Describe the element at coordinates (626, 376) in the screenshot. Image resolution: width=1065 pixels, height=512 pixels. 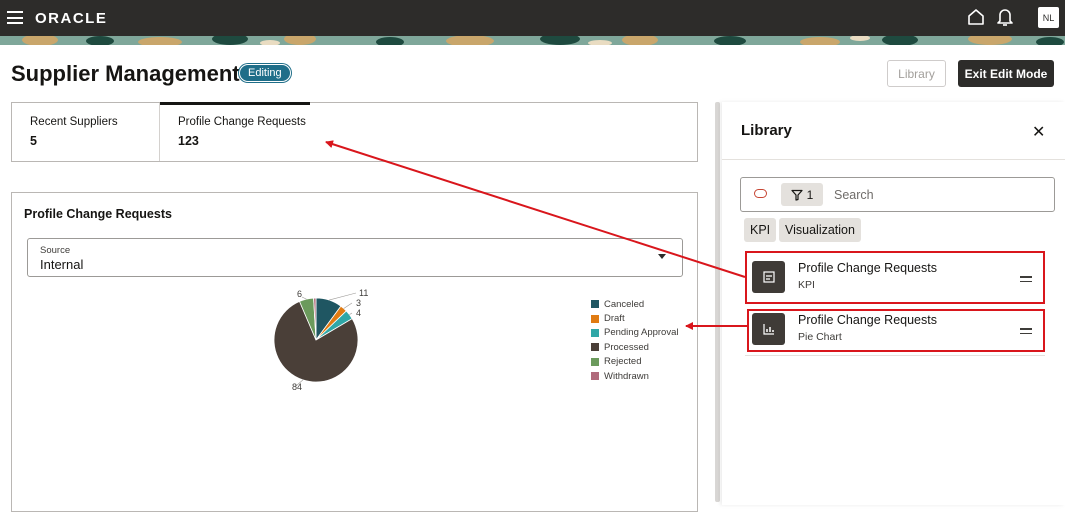
I see `legend-label: Withdrawn` at that location.